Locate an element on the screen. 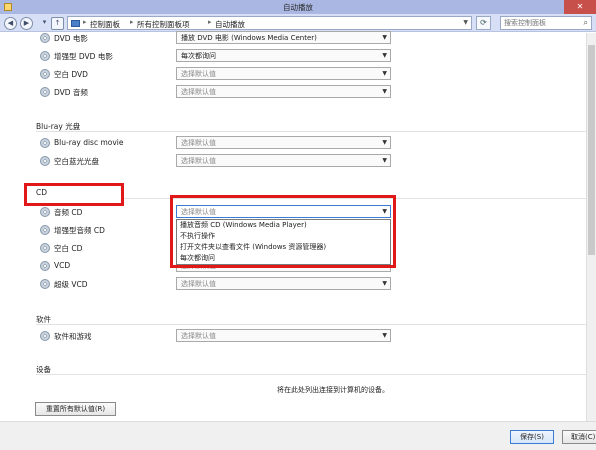  list-item: 空白 DVD 选择默认值 ▼ is located at coordinates (293, 74).